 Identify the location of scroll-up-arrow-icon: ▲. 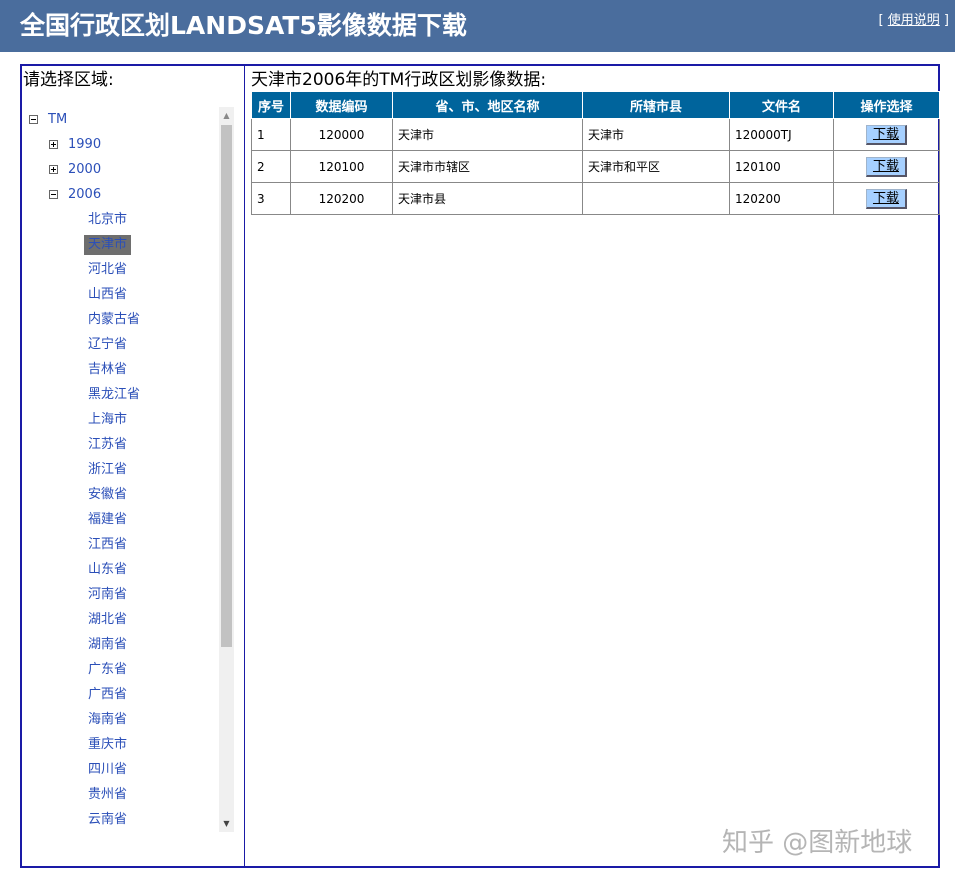
(226, 115).